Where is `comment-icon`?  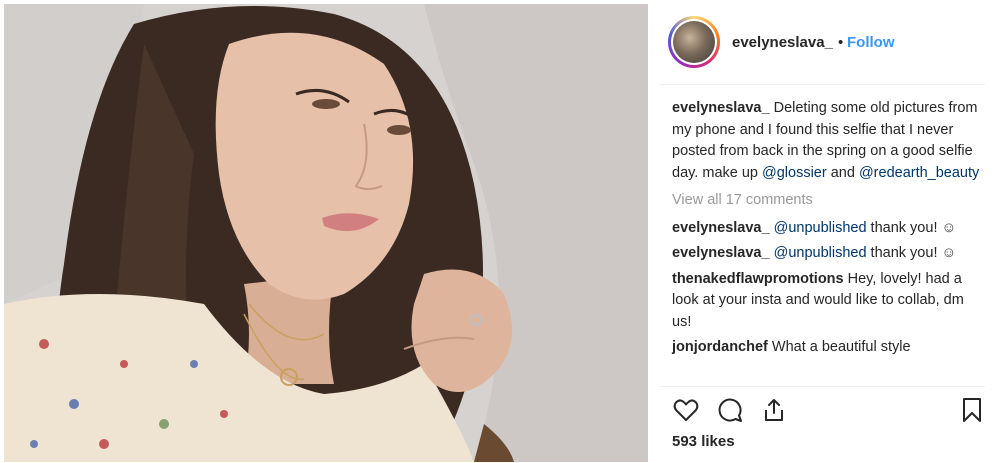 comment-icon is located at coordinates (730, 410).